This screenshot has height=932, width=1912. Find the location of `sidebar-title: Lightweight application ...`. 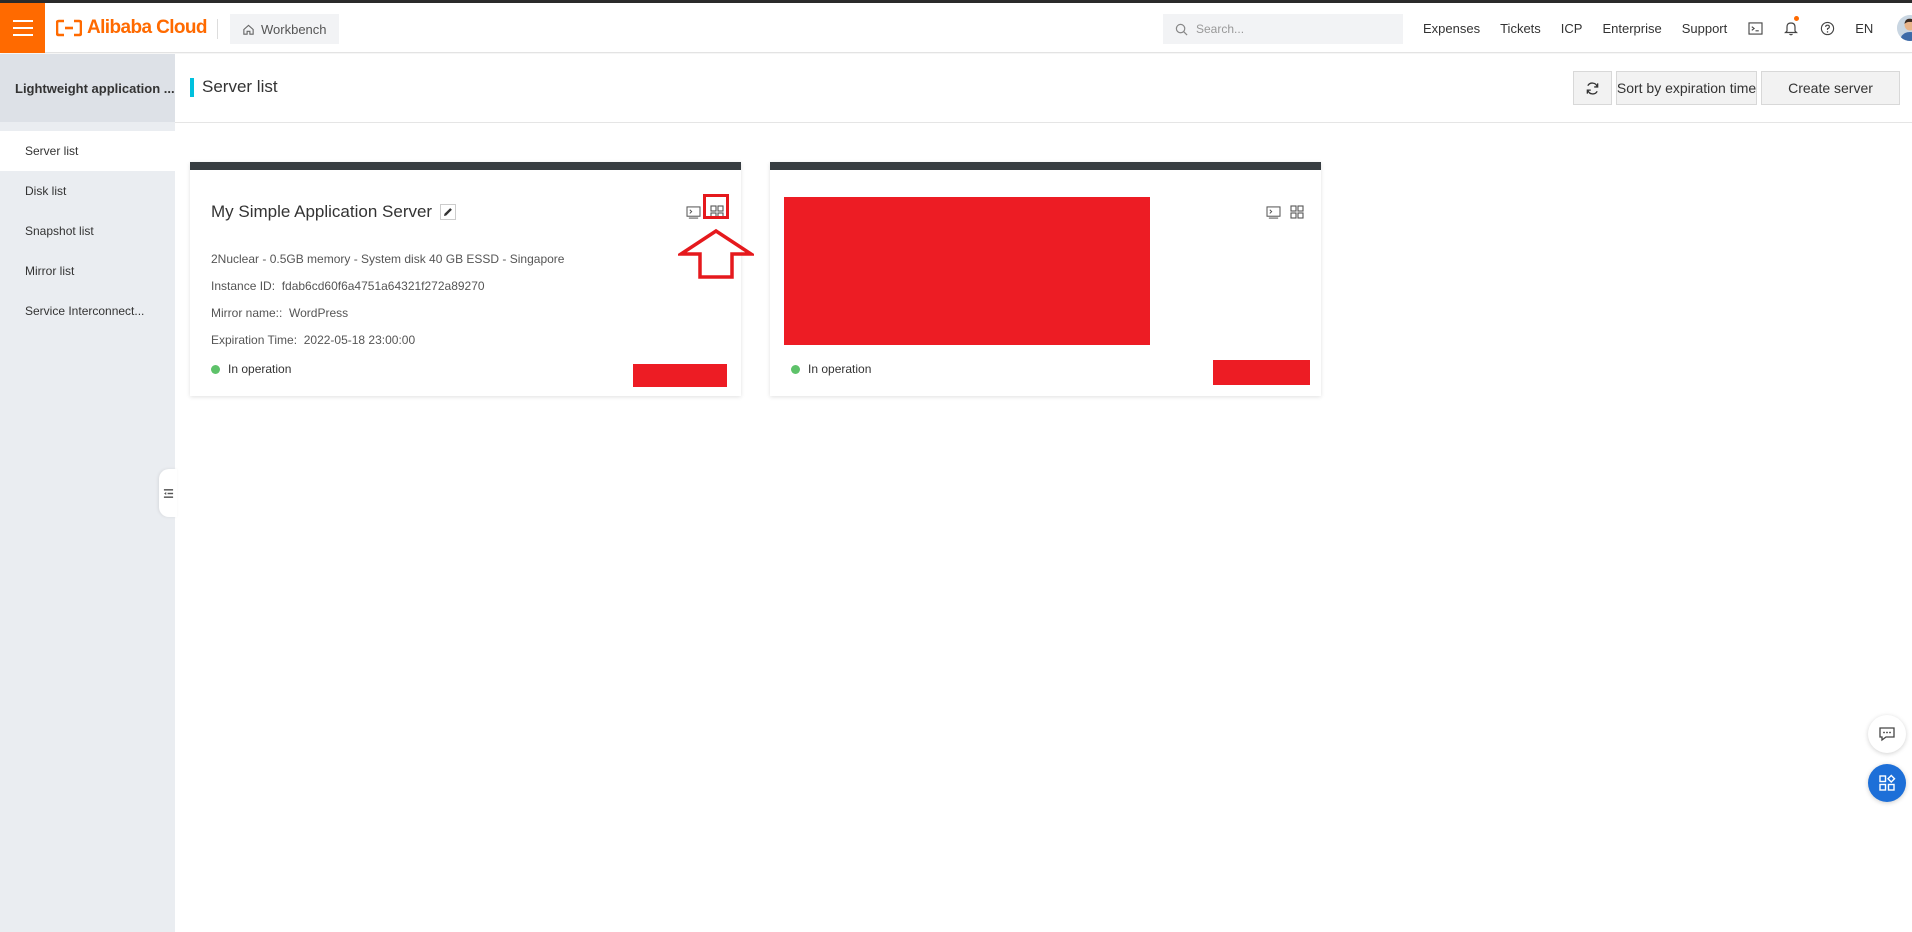

sidebar-title: Lightweight application ... is located at coordinates (87, 88).